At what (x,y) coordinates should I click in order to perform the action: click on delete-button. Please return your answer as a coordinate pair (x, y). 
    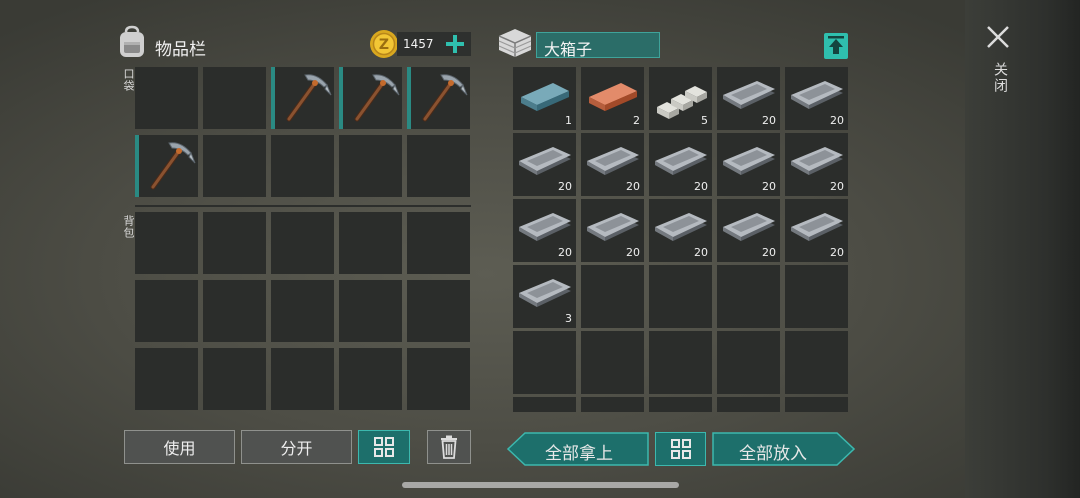
    Looking at the image, I should click on (449, 447).